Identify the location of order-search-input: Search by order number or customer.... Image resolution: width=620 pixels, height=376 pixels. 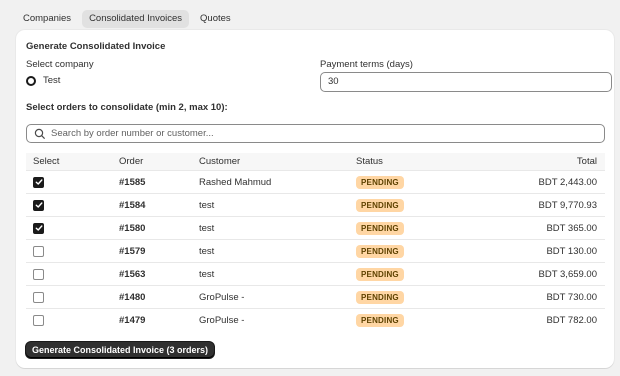
(315, 133).